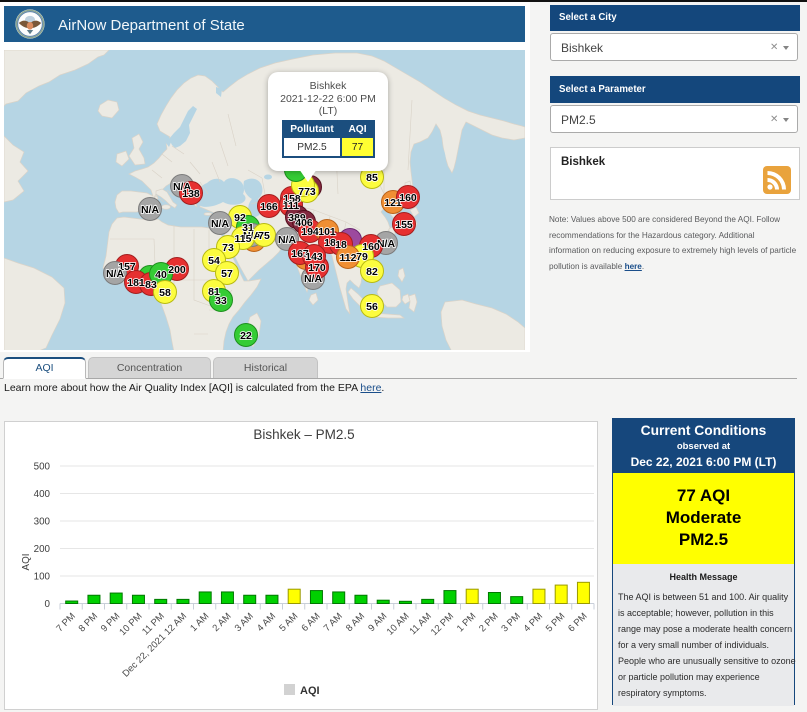 This screenshot has width=807, height=712. Describe the element at coordinates (264, 236) in the screenshot. I see `svg-text: 75` at that location.